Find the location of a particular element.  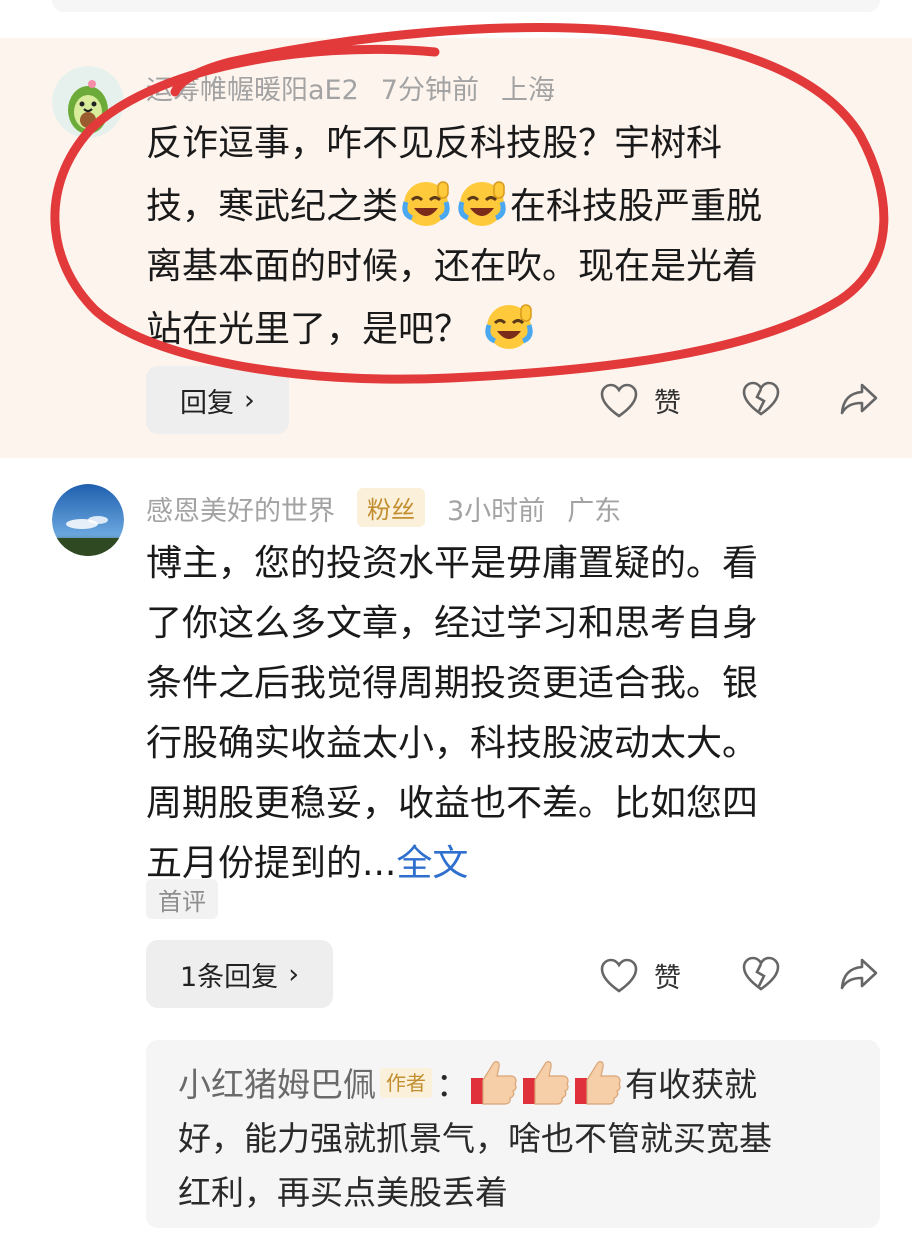

comment1-line: 站在光里了，是吧？ is located at coordinates (516, 328).